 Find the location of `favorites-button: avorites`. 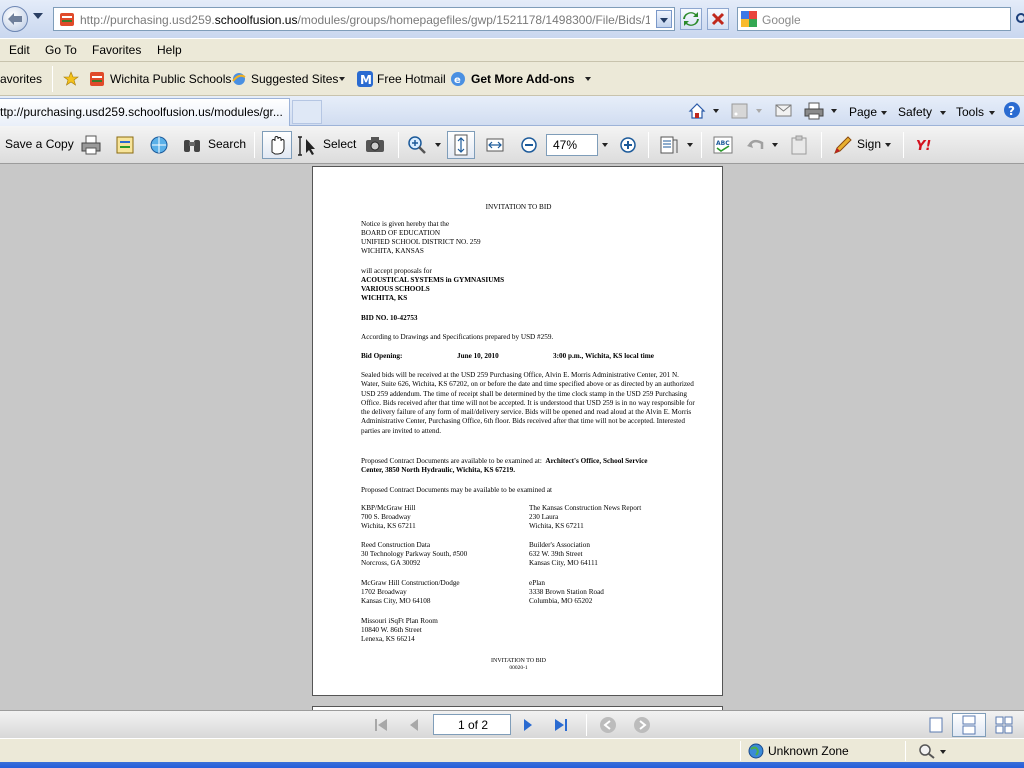

favorites-button: avorites is located at coordinates (21, 79).